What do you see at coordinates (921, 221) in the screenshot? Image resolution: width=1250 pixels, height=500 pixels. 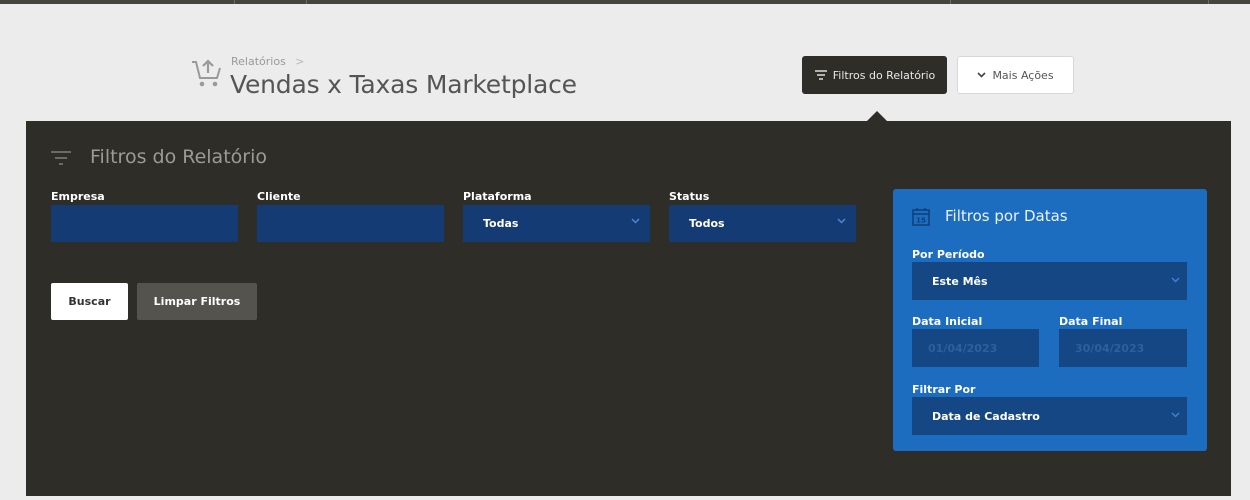 I see `svg-text: 15` at bounding box center [921, 221].